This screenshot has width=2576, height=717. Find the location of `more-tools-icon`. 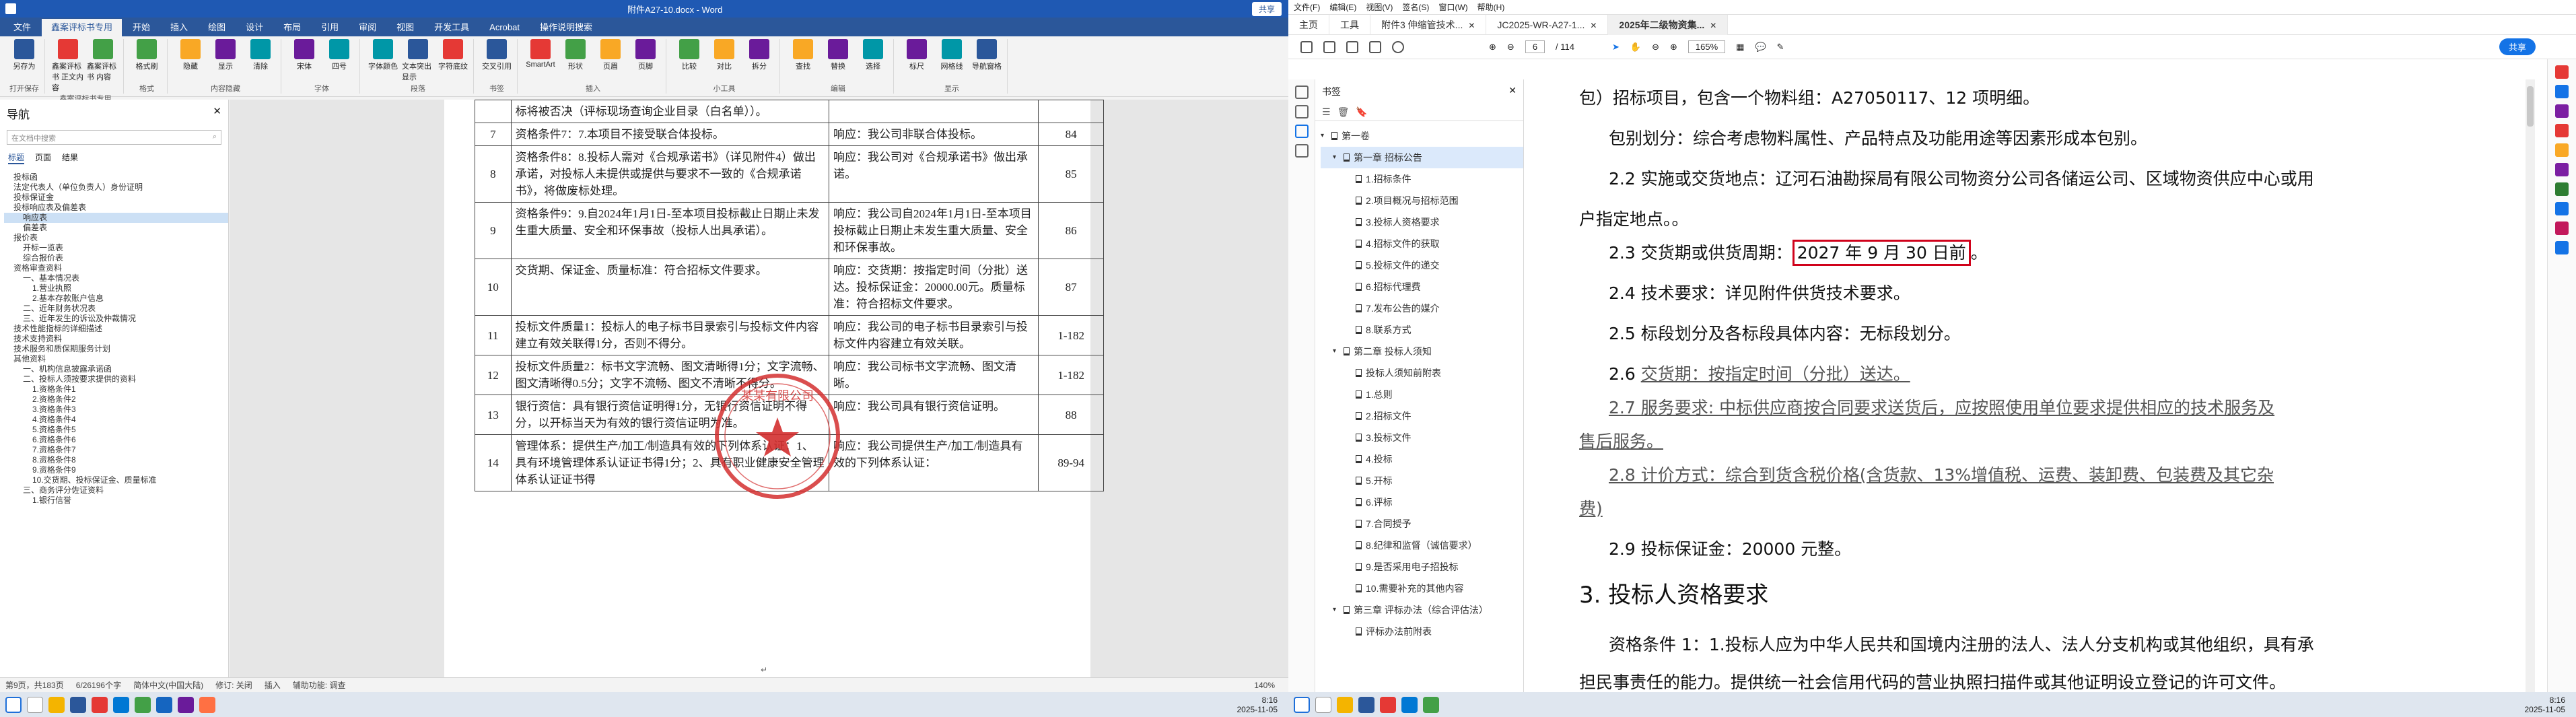

more-tools-icon is located at coordinates (2562, 247).